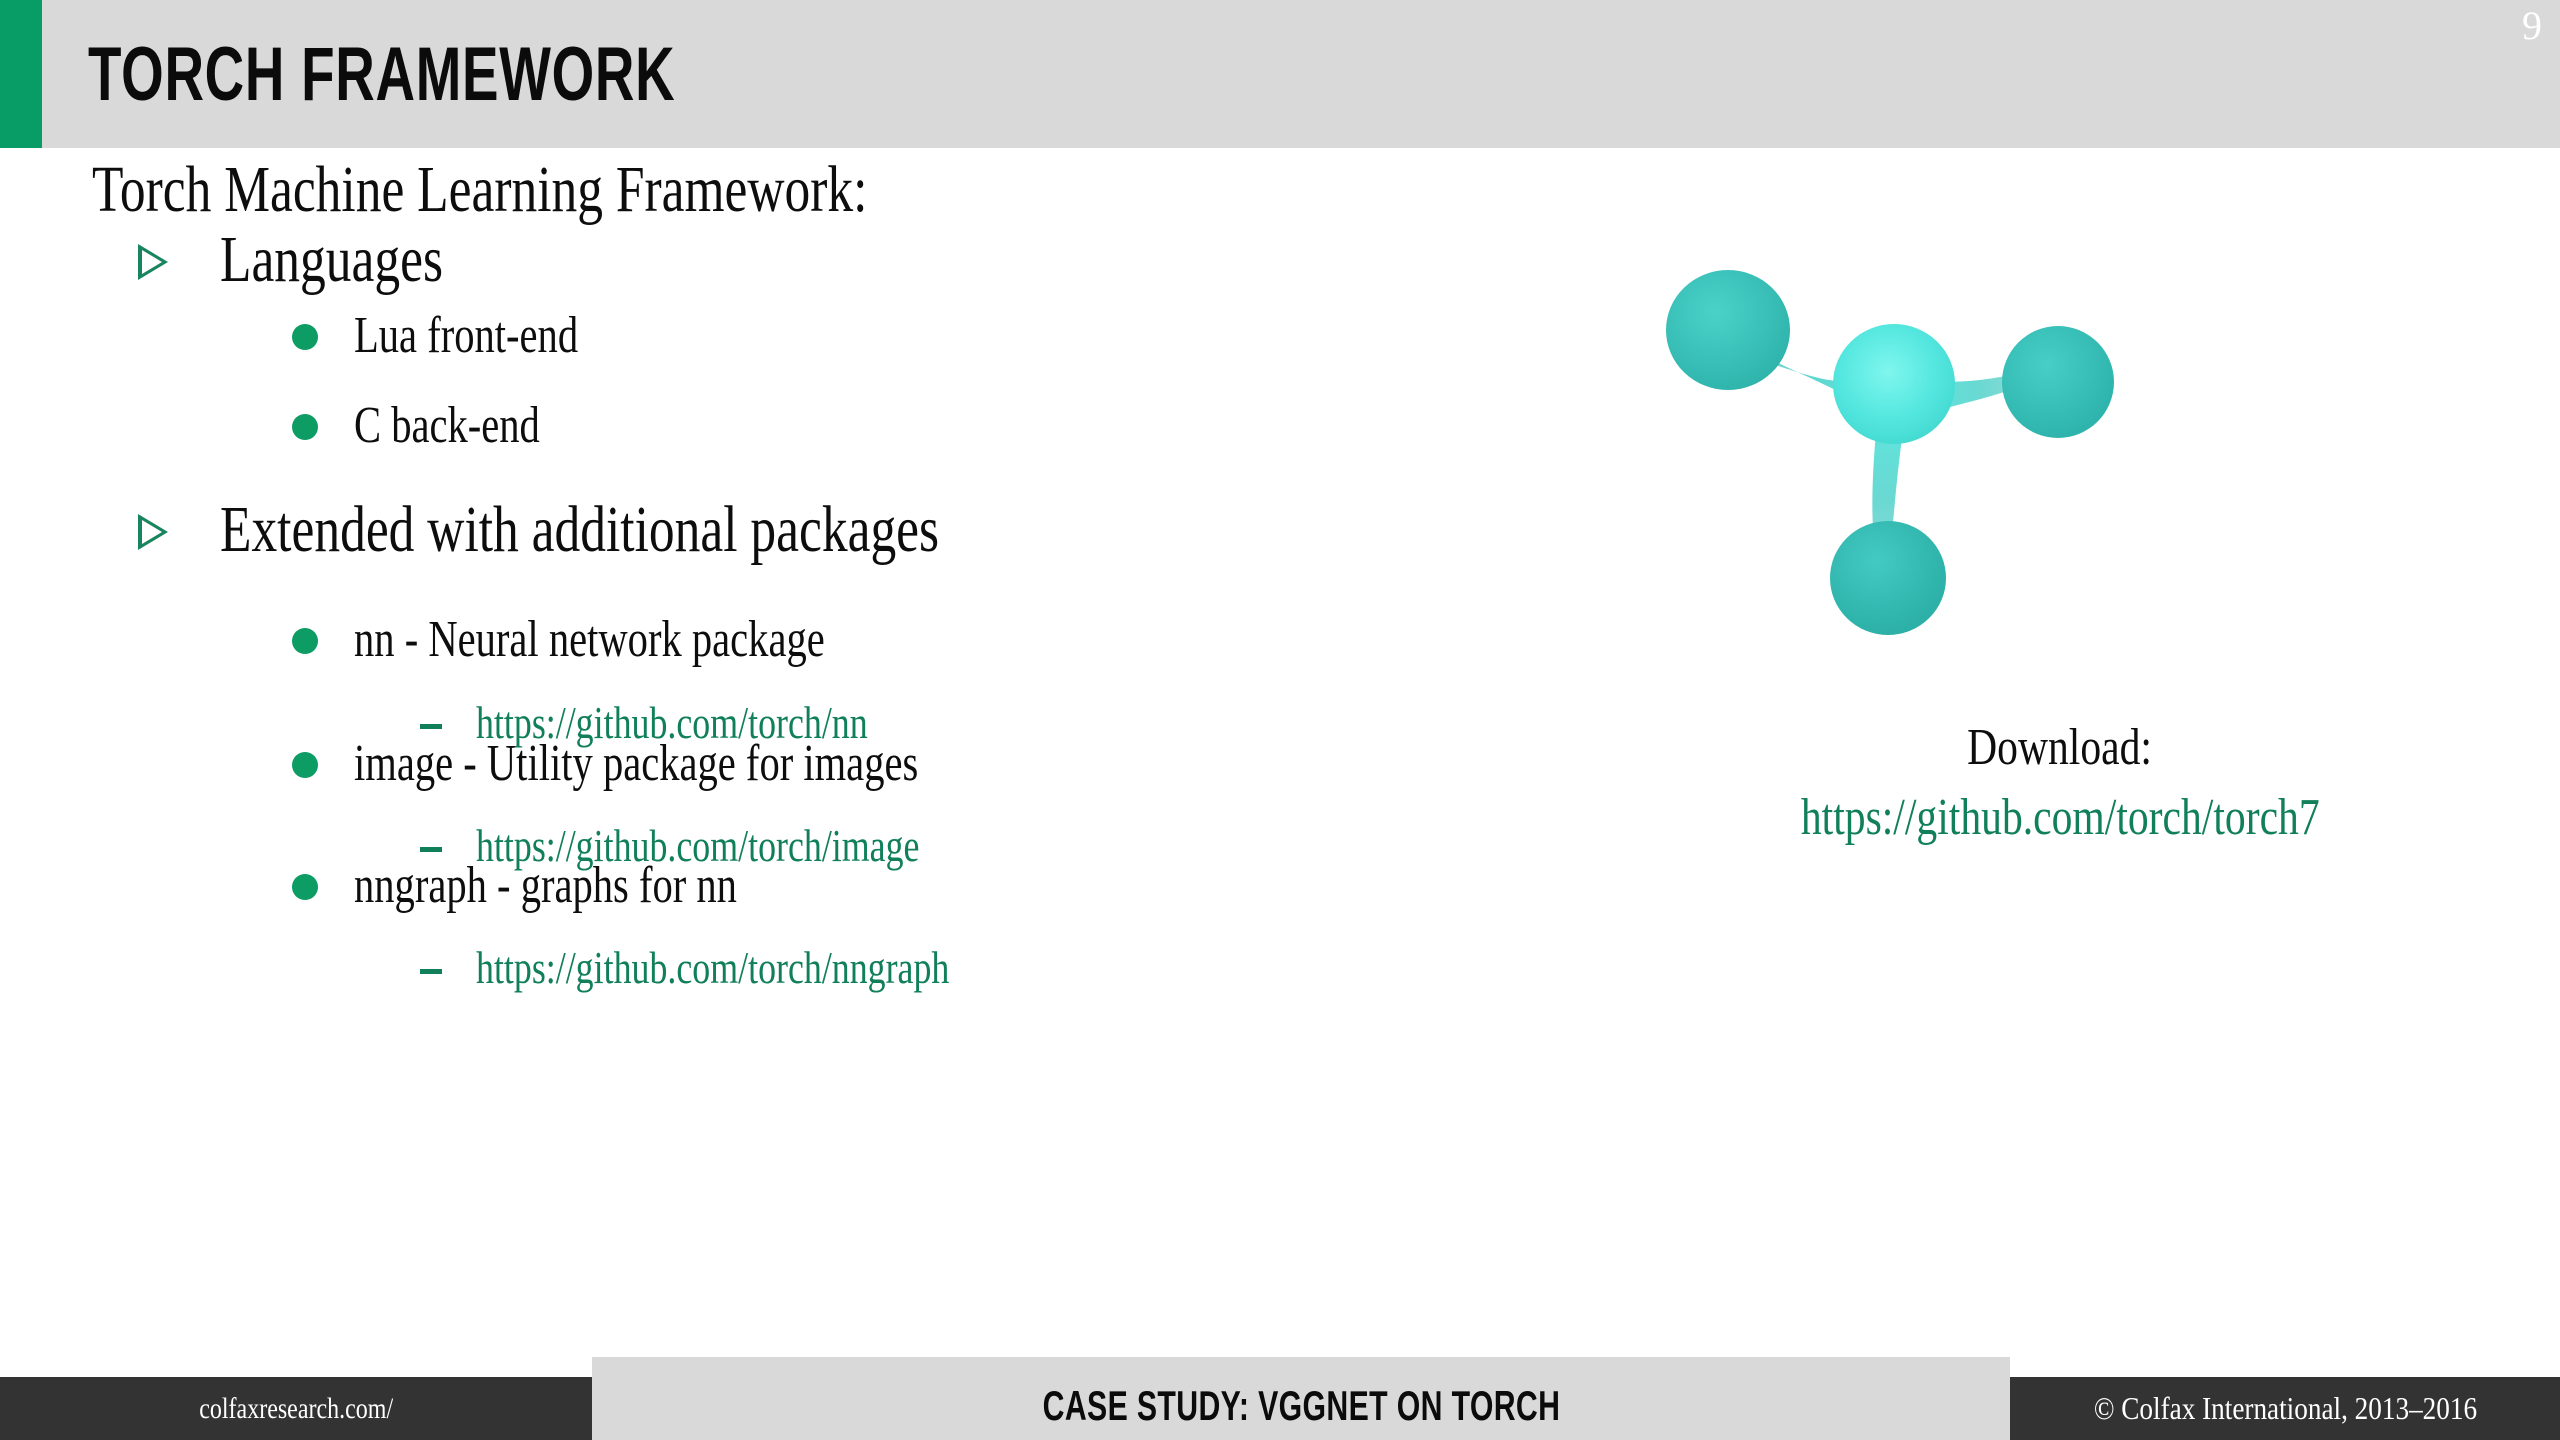 The image size is (2560, 1440). I want to click on footer-copyright: © Colfax International, 2013–2016, so click(2285, 1408).